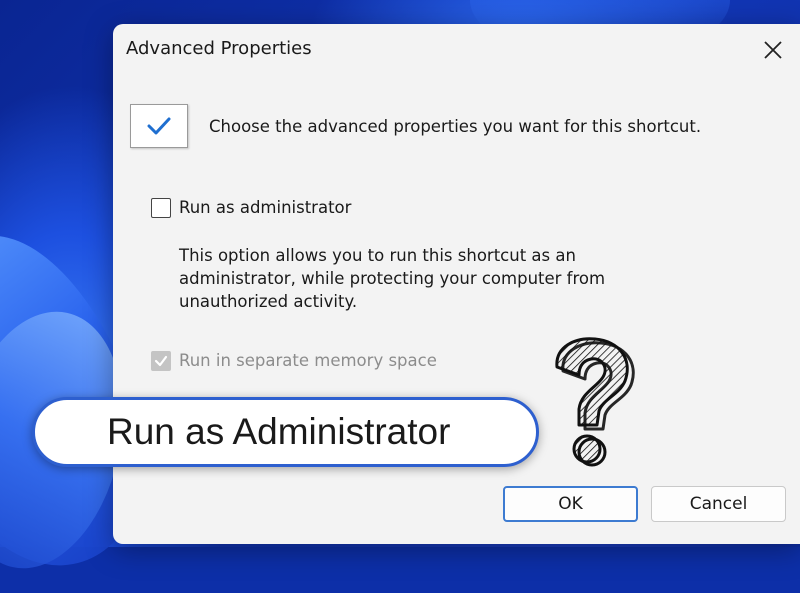 Image resolution: width=800 pixels, height=593 pixels. I want to click on description-line: unauthorized activity., so click(268, 301).